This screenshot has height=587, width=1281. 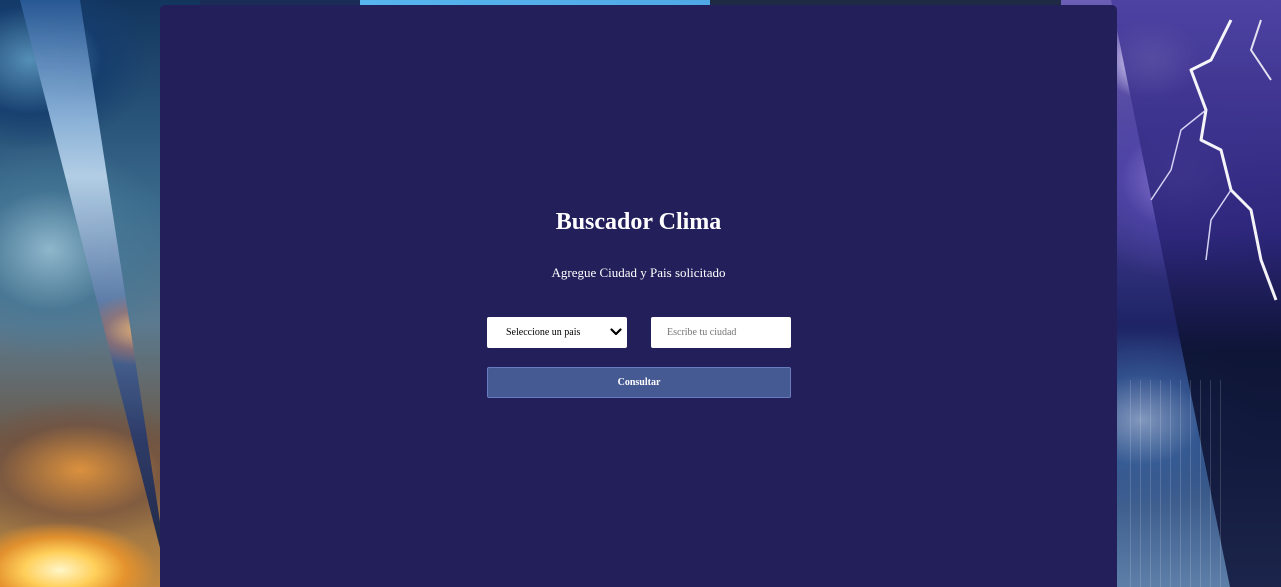 What do you see at coordinates (616, 332) in the screenshot?
I see `chevron-down-icon` at bounding box center [616, 332].